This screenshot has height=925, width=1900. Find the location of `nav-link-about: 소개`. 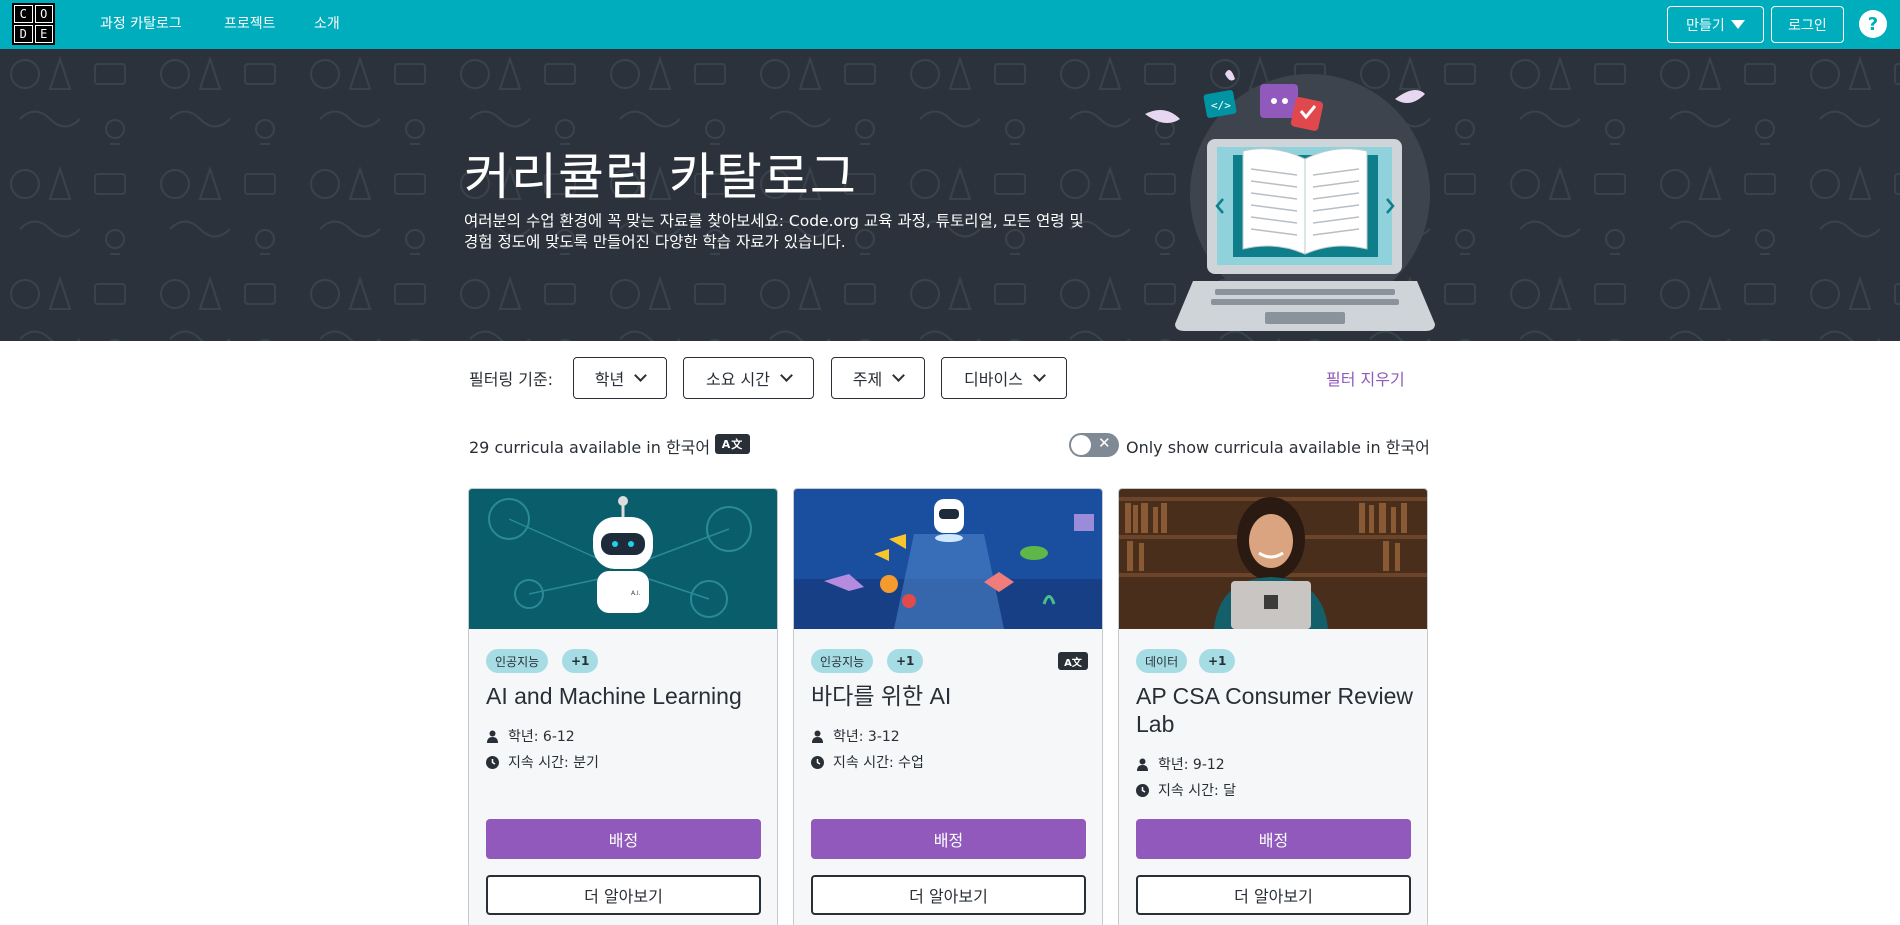

nav-link-about: 소개 is located at coordinates (327, 23).